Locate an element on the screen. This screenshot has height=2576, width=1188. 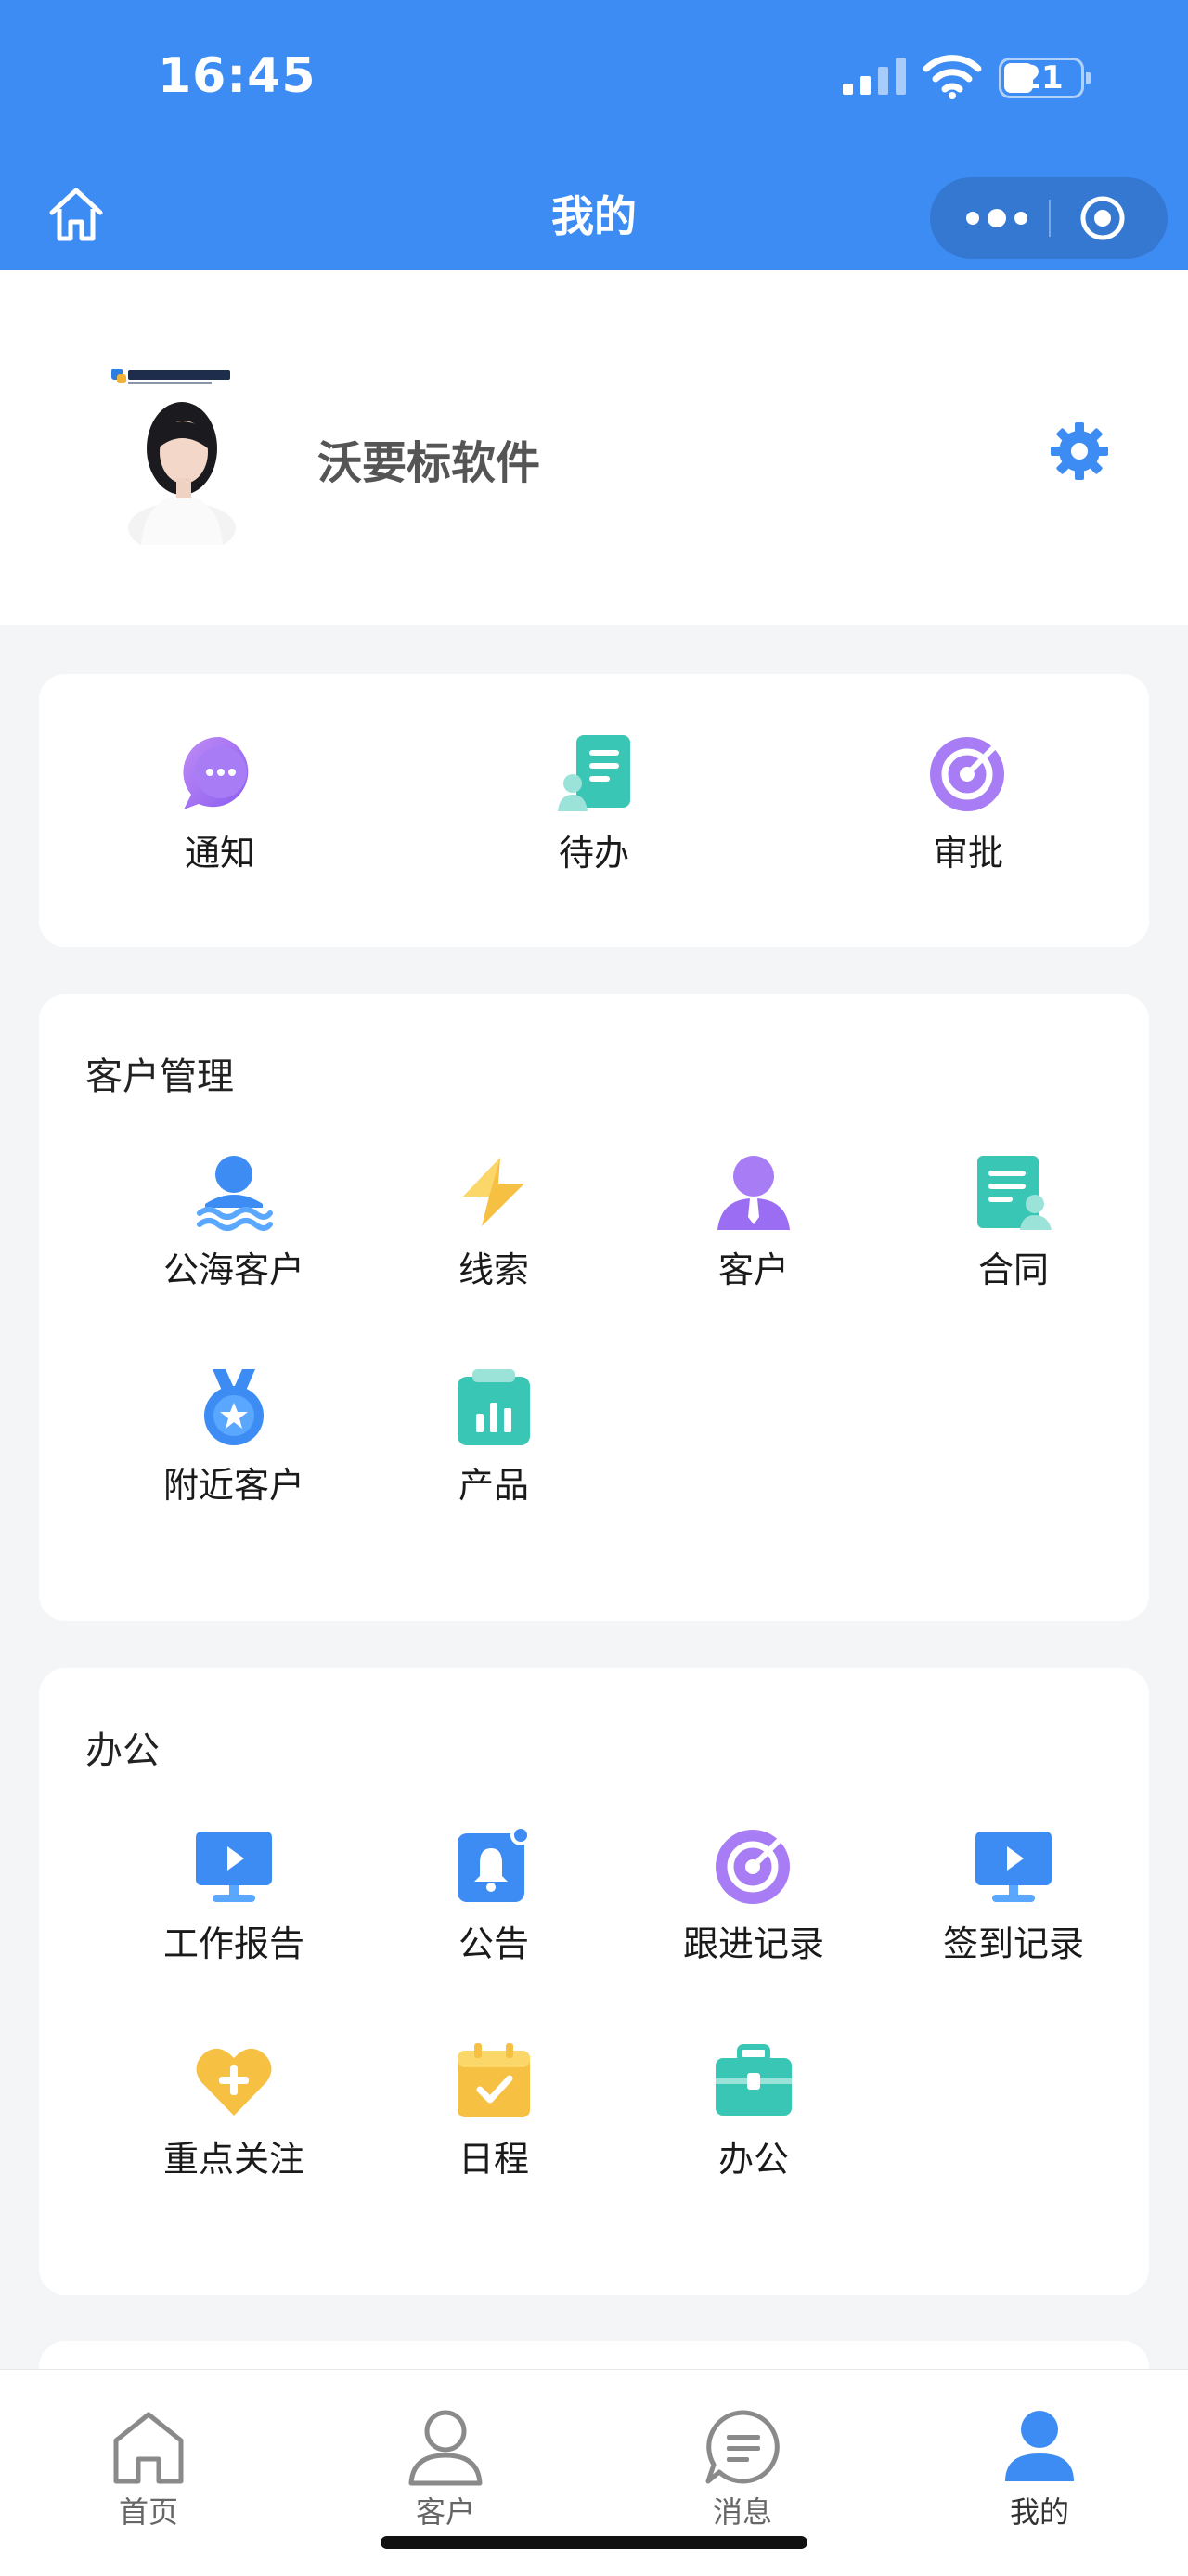
grid-item-label: 合同 is located at coordinates (1013, 1269).